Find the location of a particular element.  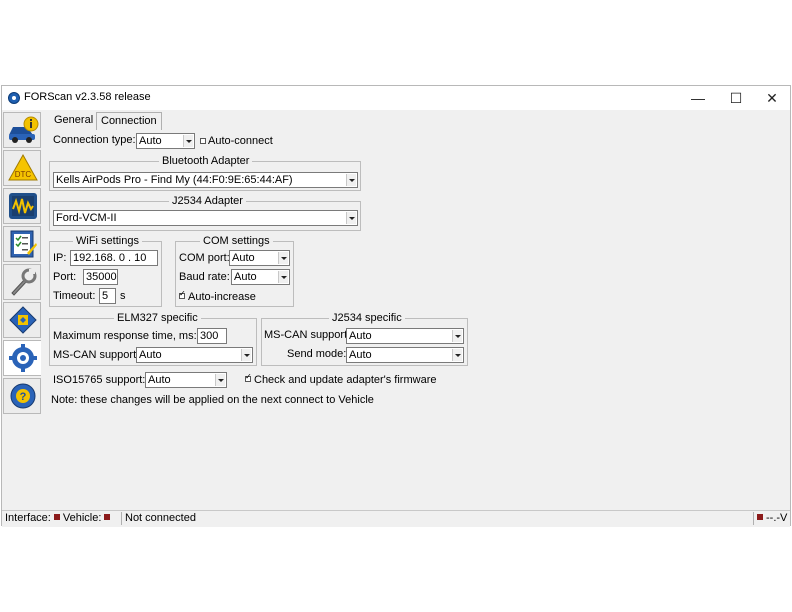

firmware-check-checkbox is located at coordinates (248, 377).